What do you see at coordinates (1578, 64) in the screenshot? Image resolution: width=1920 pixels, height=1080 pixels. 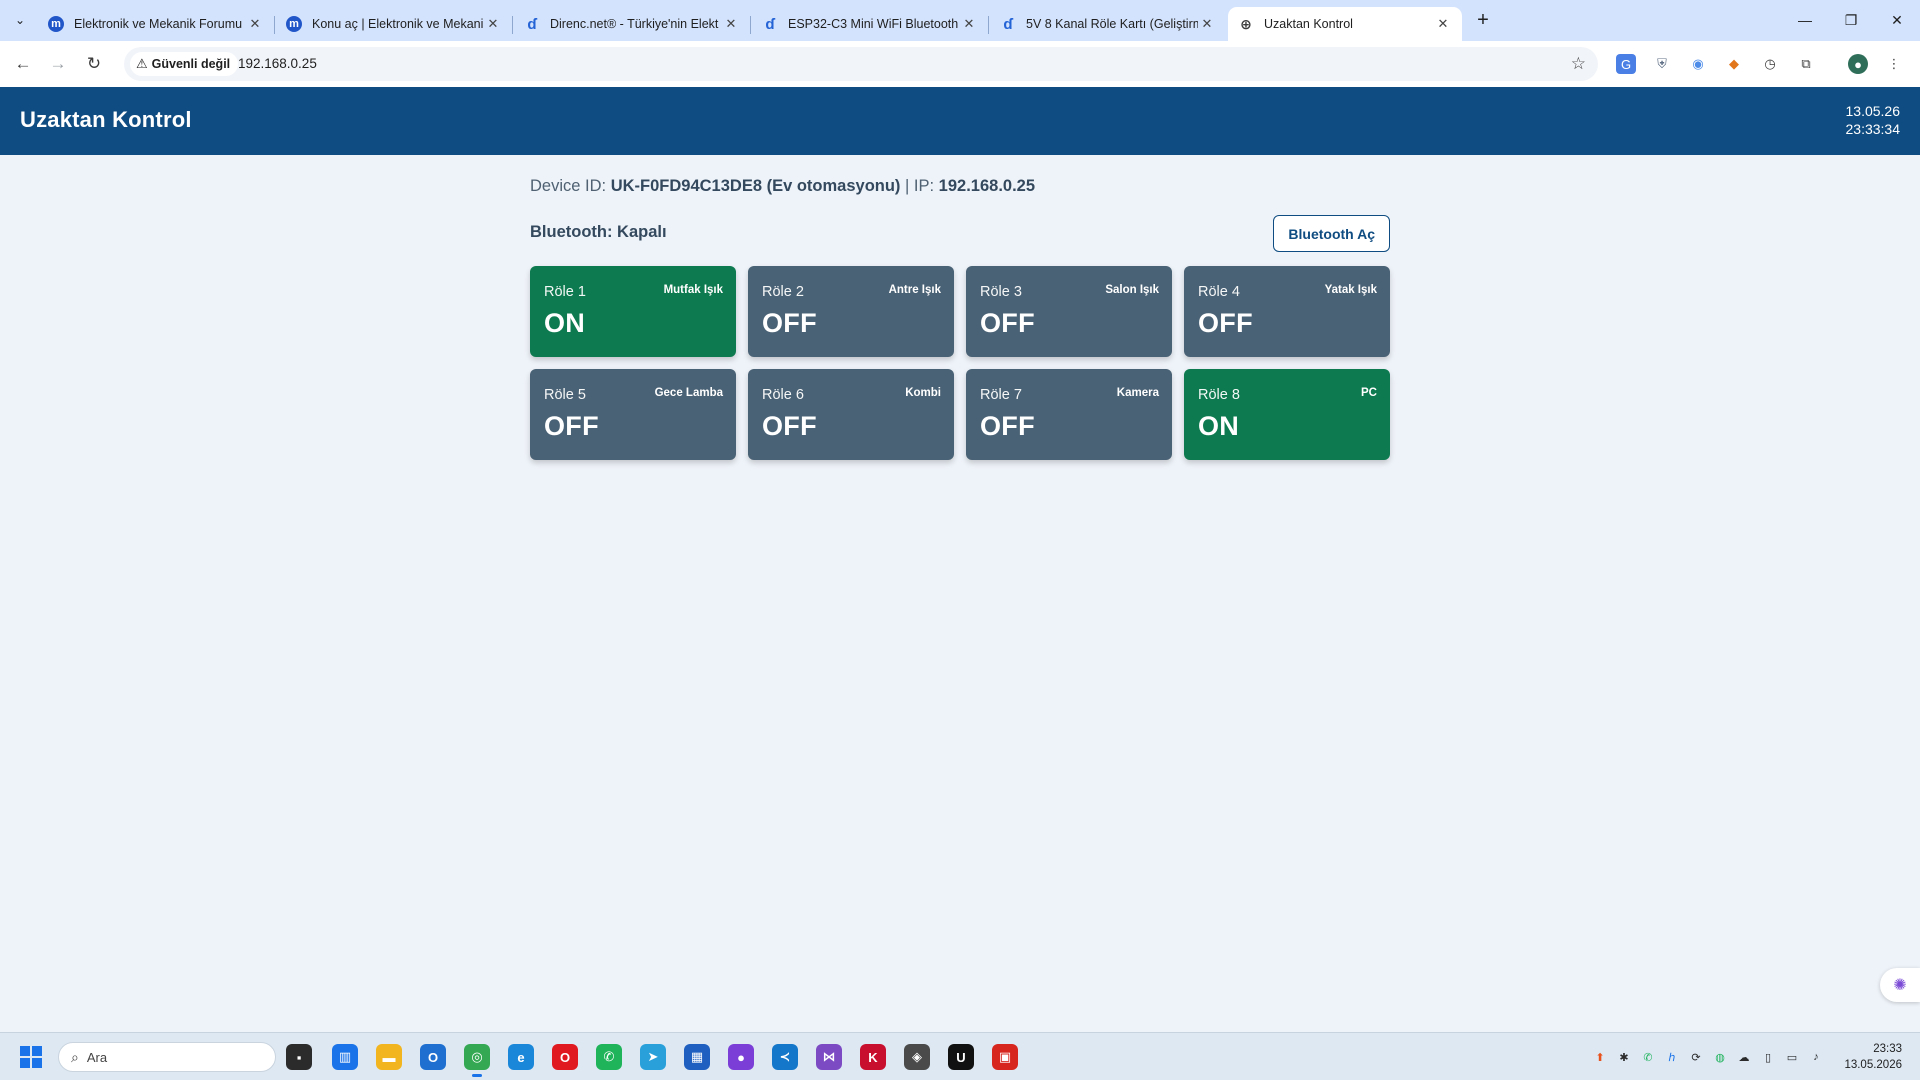 I see `bookmark-star-icon: ☆` at bounding box center [1578, 64].